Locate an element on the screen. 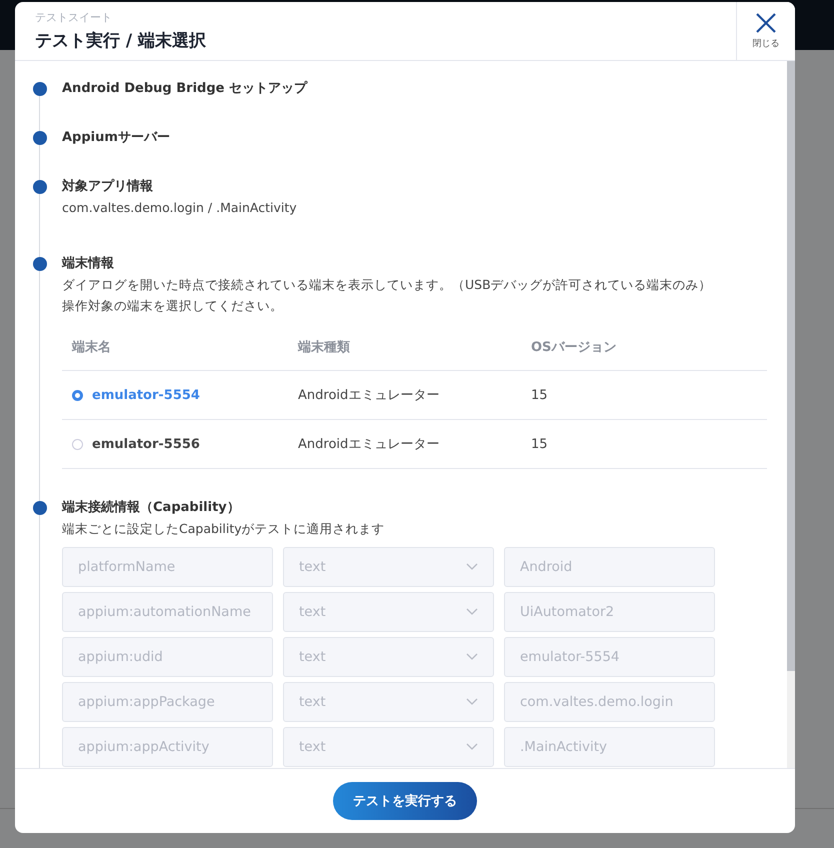 The width and height of the screenshot is (834, 848). dialog-title: テスト実行 / 端末選択 is located at coordinates (121, 41).